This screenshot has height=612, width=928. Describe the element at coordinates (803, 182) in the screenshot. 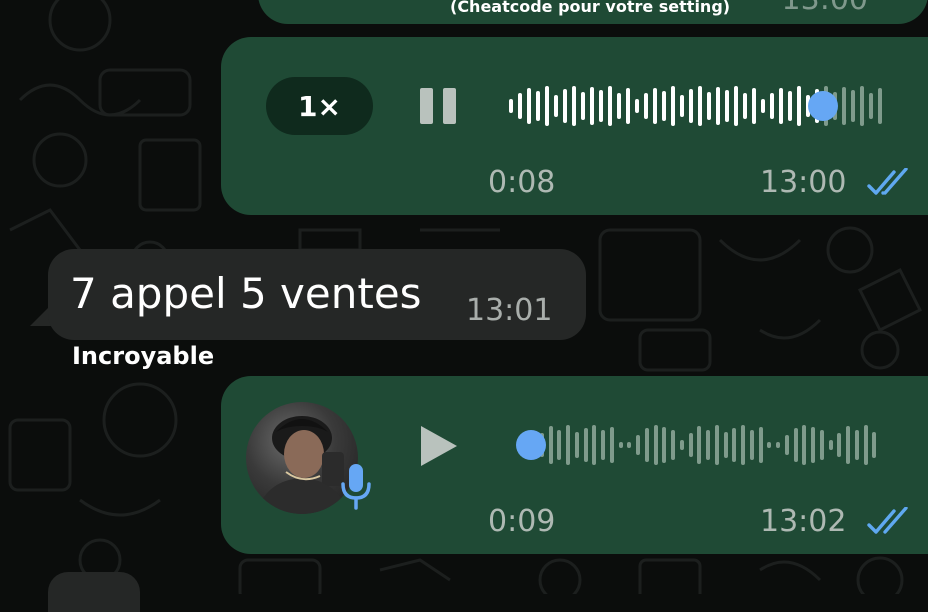

I see `voice-time-1: 13:00` at that location.